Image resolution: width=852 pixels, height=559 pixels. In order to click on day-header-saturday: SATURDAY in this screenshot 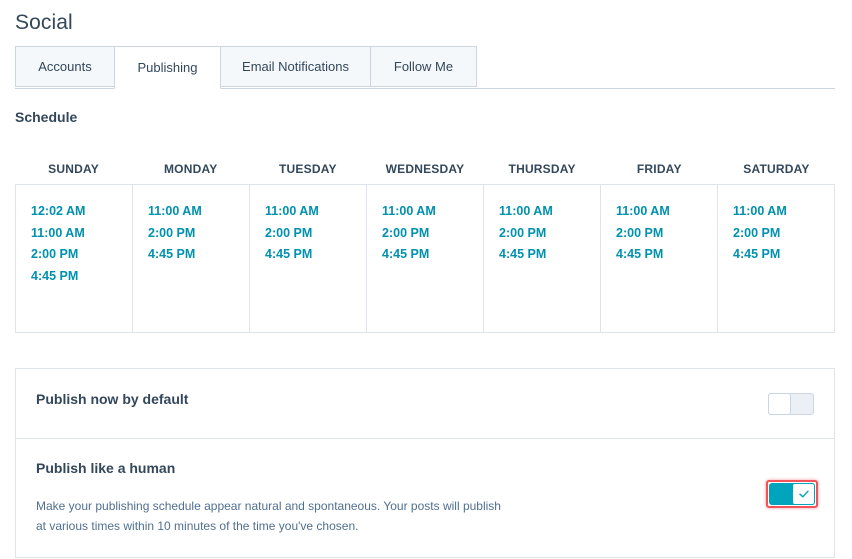, I will do `click(776, 169)`.